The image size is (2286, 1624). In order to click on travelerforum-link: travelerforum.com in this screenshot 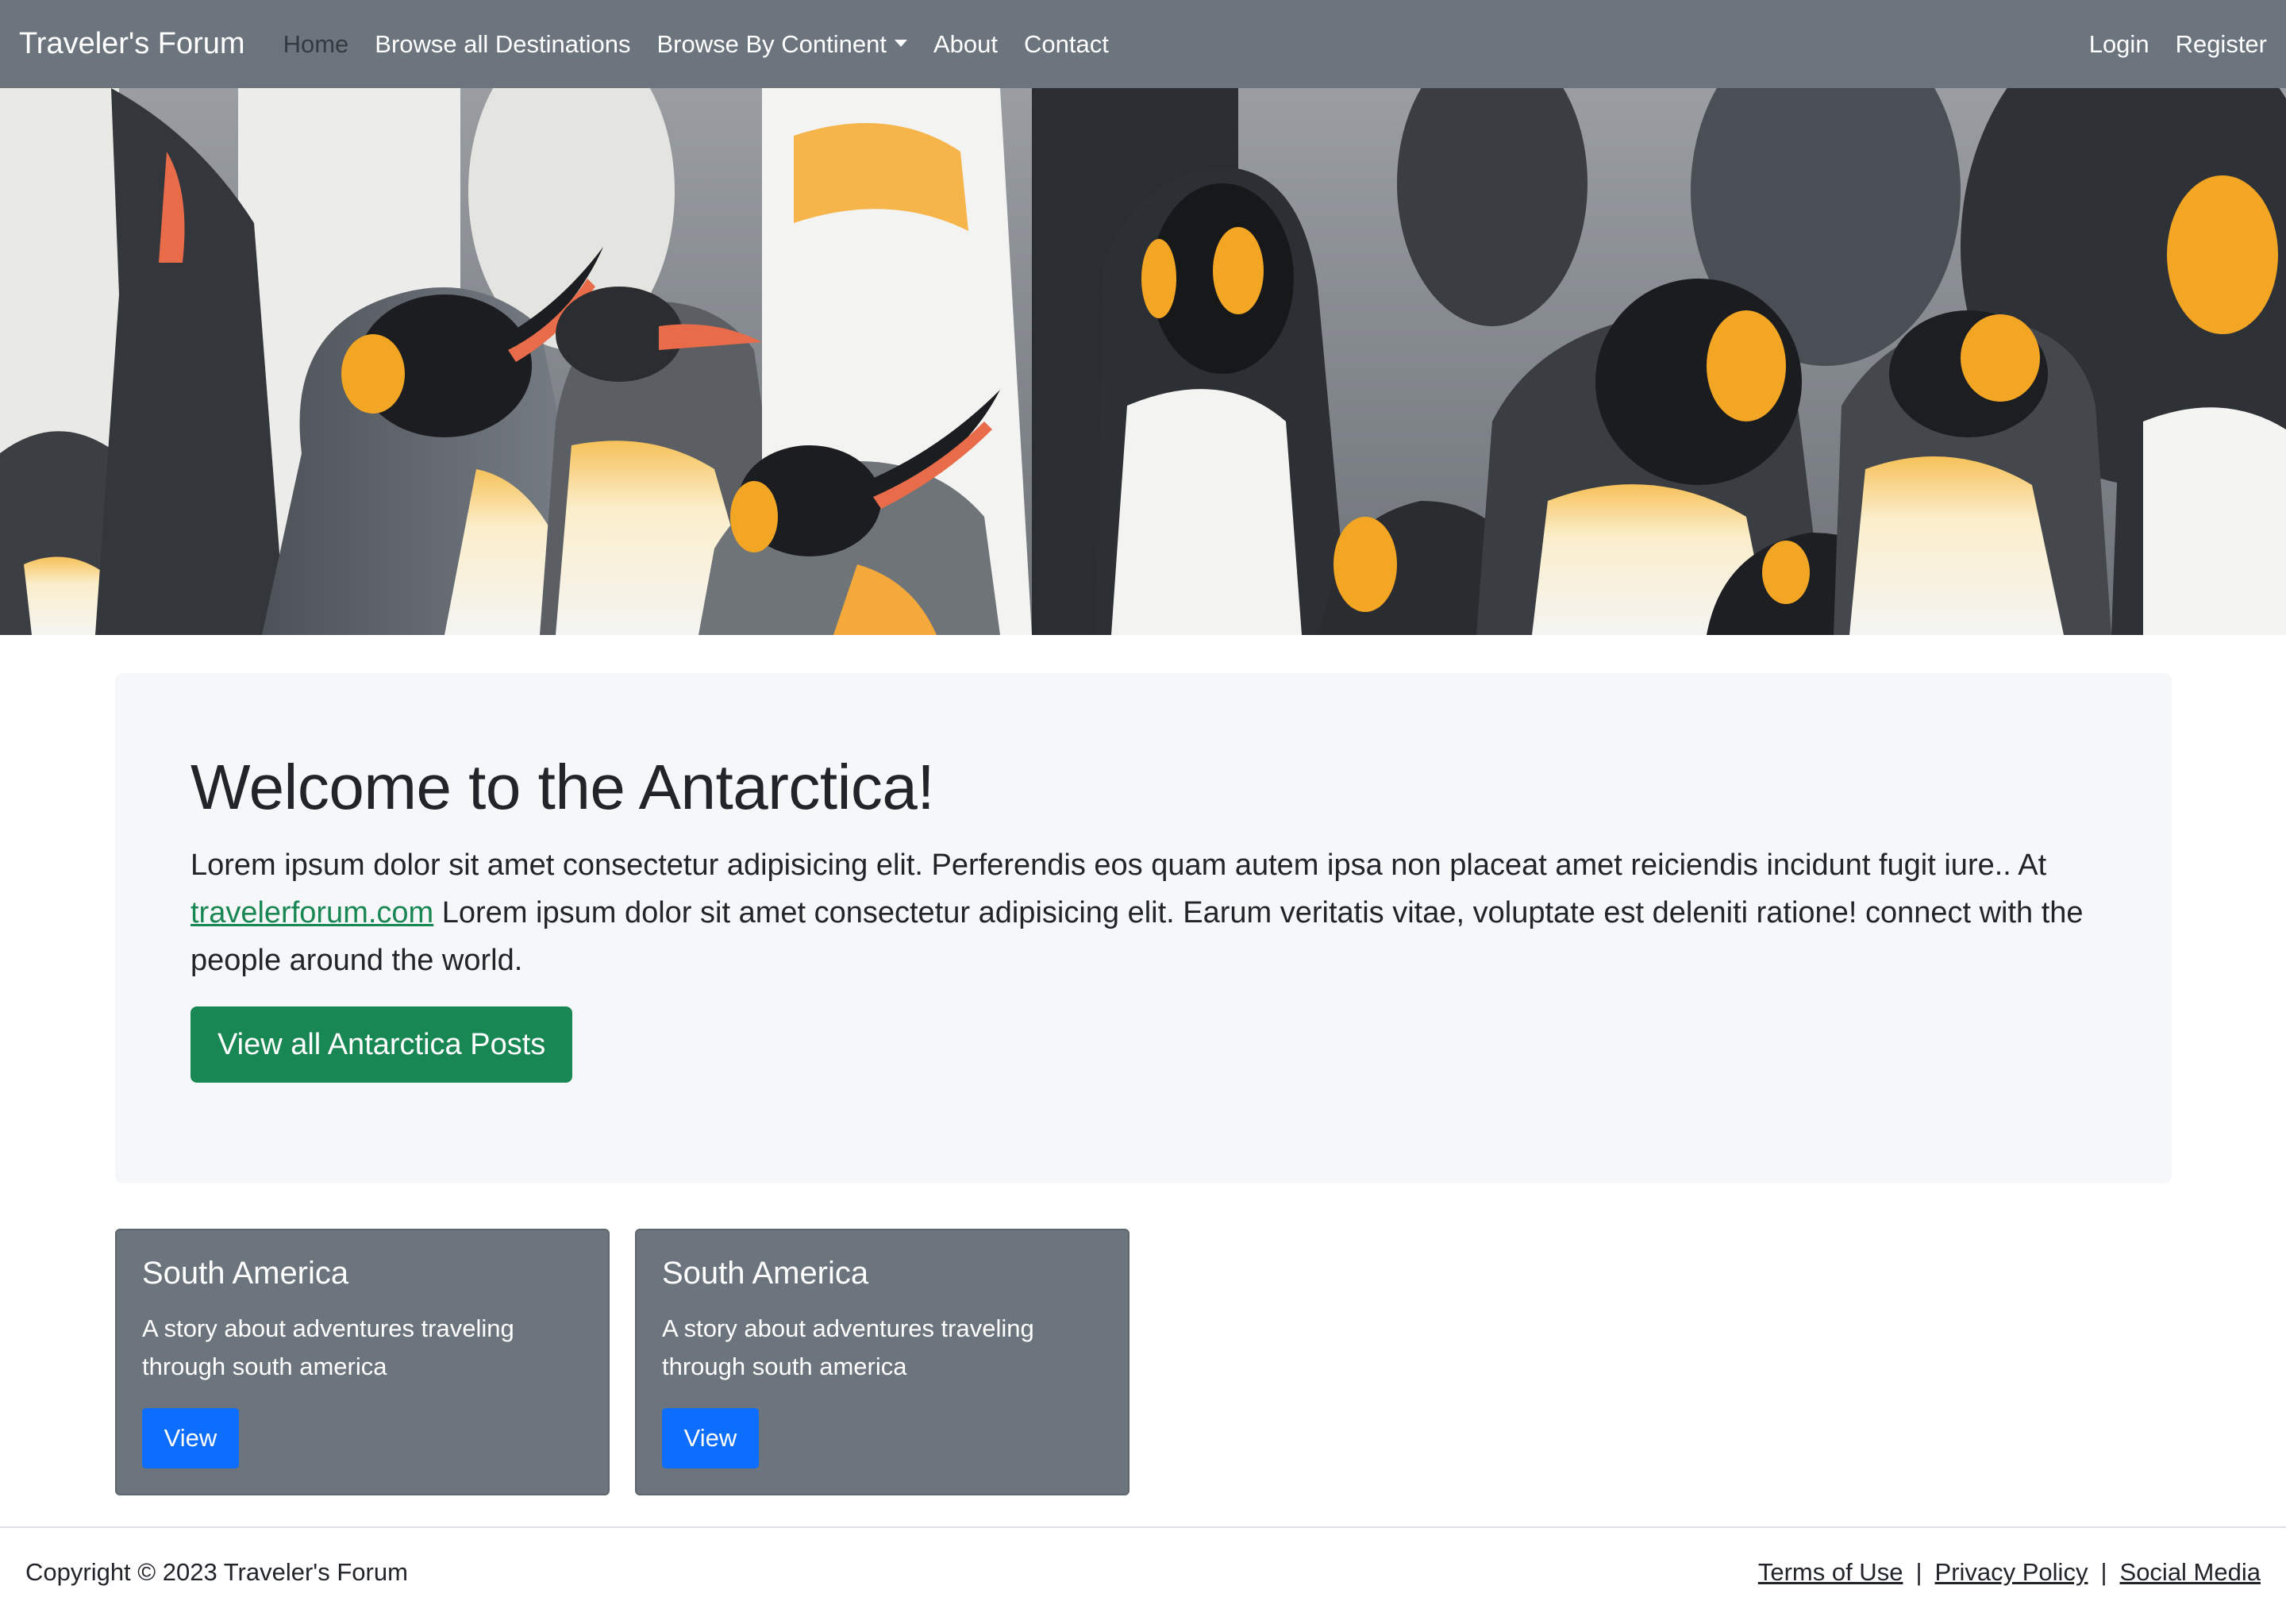, I will do `click(311, 912)`.